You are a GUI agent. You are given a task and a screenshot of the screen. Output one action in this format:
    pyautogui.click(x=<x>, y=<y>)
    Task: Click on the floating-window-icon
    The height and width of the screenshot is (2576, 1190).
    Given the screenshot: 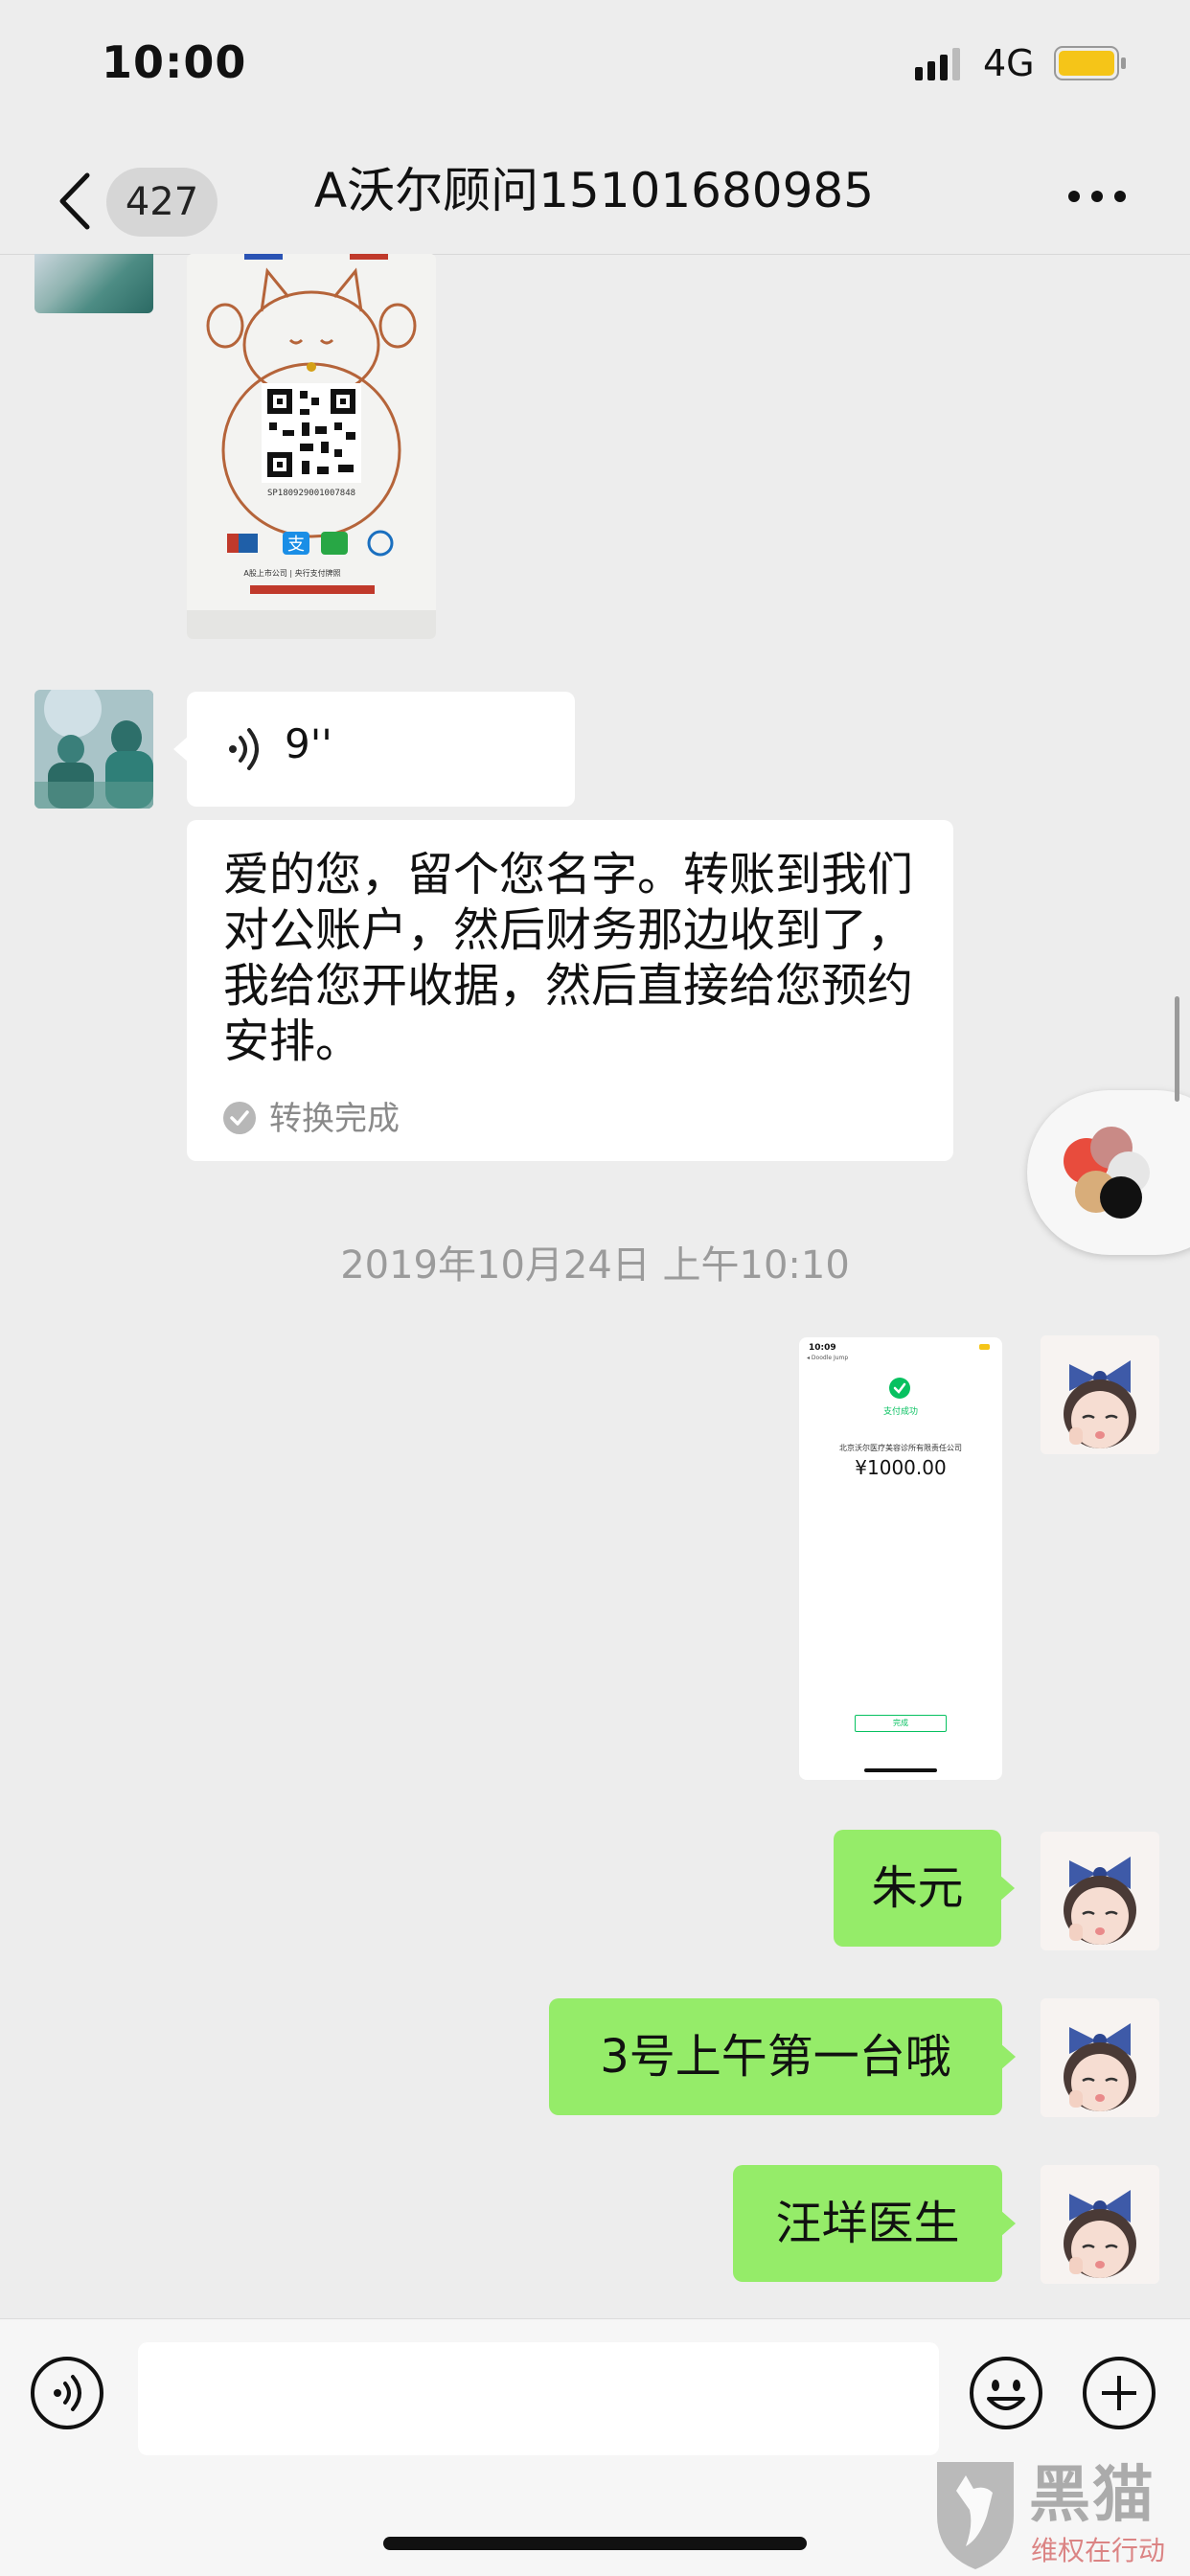 What is the action you would take?
    pyautogui.click(x=1107, y=1173)
    